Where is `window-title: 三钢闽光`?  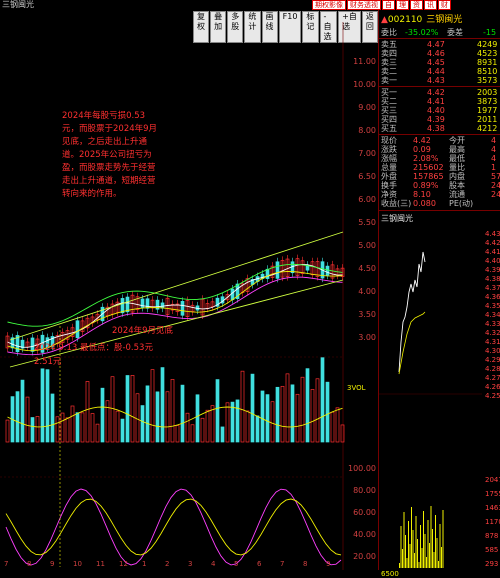 window-title: 三钢闽光 is located at coordinates (18, 4).